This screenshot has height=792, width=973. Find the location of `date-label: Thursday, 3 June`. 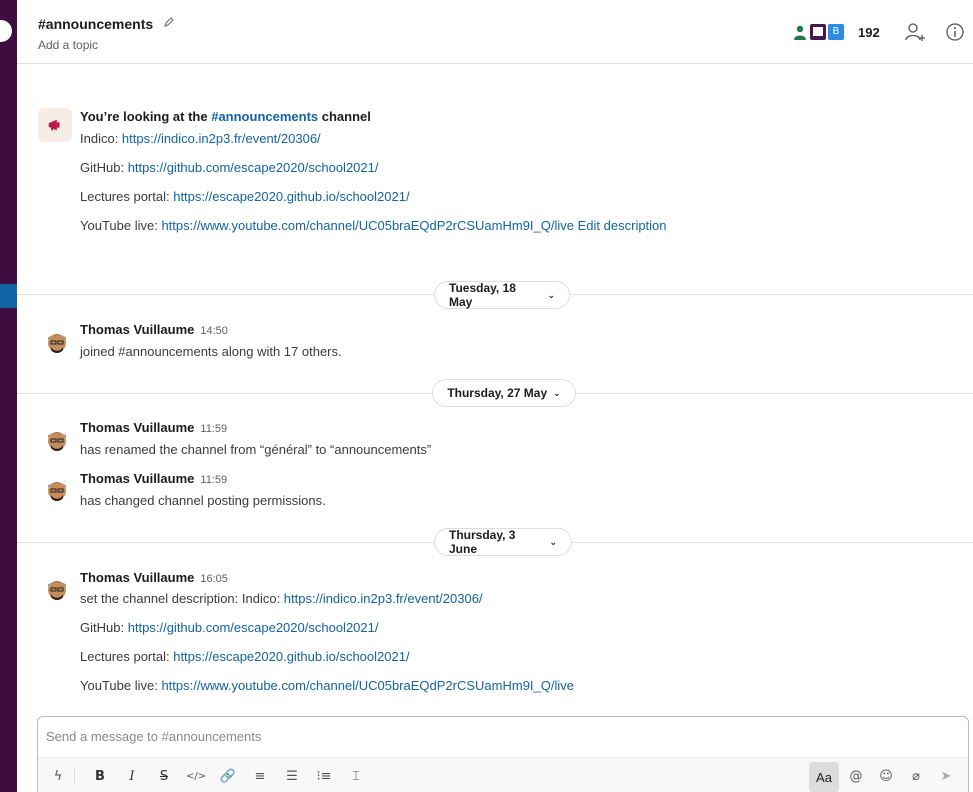

date-label: Thursday, 3 June is located at coordinates (482, 542).